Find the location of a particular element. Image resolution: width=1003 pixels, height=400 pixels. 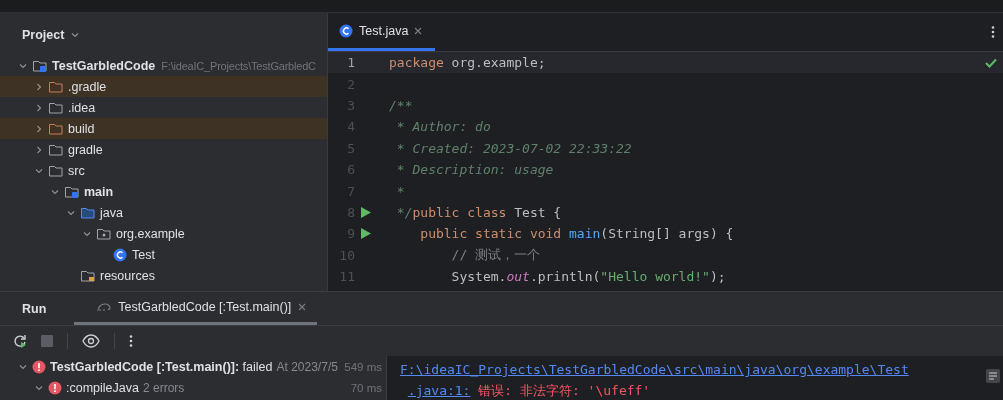

resources-folder-icon is located at coordinates (88, 275).